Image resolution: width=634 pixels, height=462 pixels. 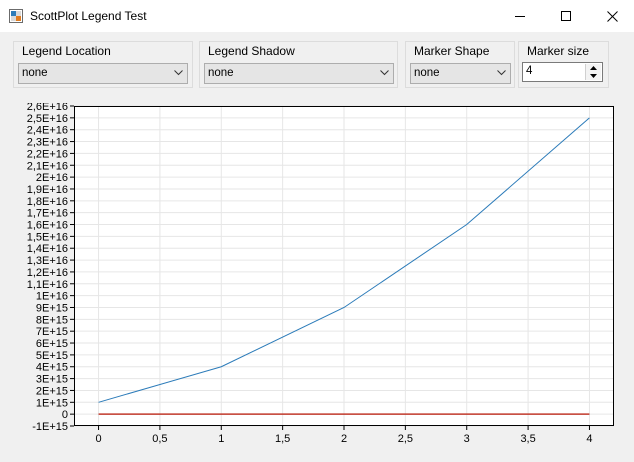 What do you see at coordinates (47, 108) in the screenshot?
I see `y-tick-label: 2,6E+16` at bounding box center [47, 108].